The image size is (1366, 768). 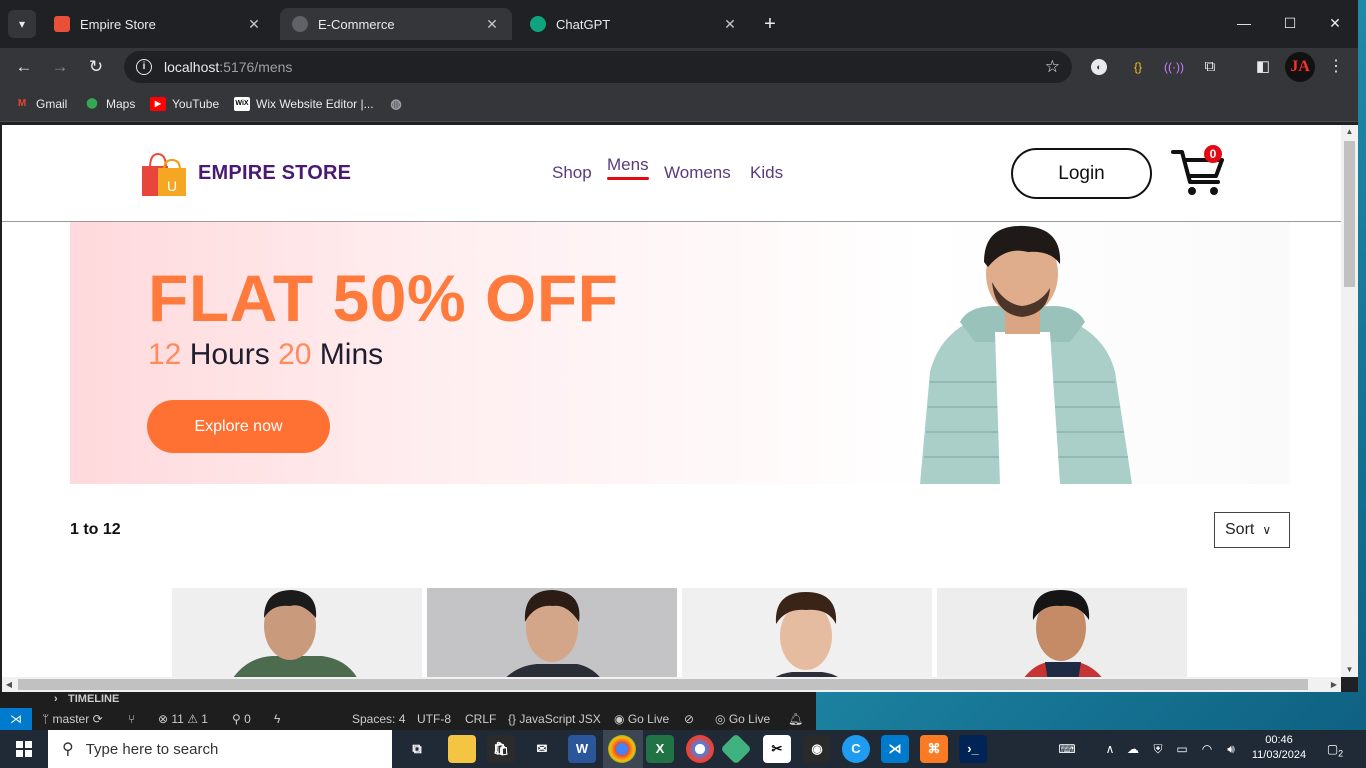 What do you see at coordinates (1138, 67) in the screenshot?
I see `json-extension-icon: {}` at bounding box center [1138, 67].